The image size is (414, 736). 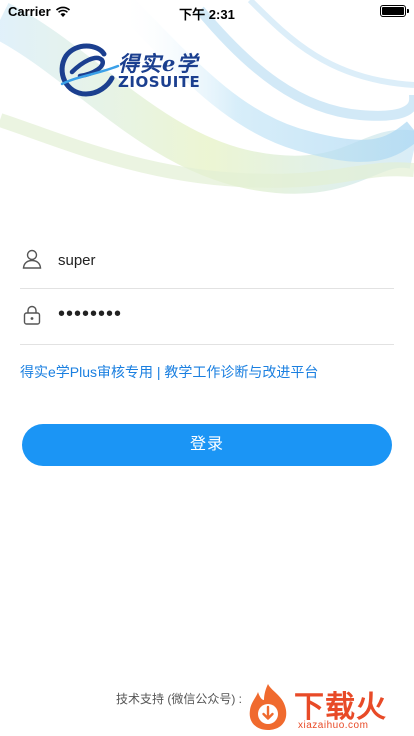 What do you see at coordinates (77, 260) in the screenshot?
I see `username-input: super` at bounding box center [77, 260].